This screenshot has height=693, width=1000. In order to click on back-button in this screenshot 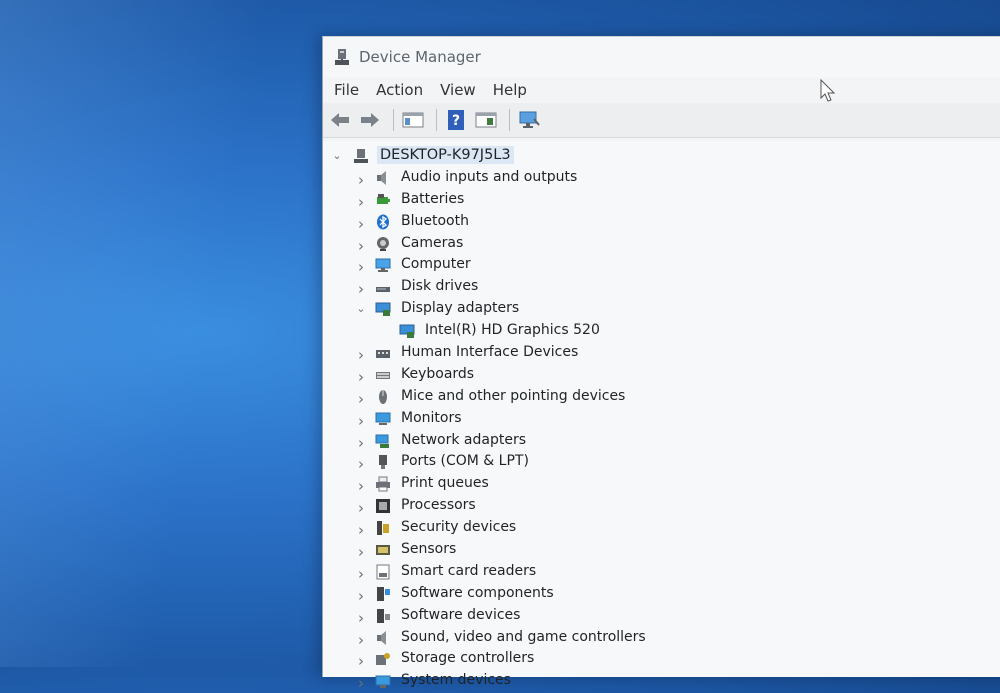, I will do `click(340, 120)`.